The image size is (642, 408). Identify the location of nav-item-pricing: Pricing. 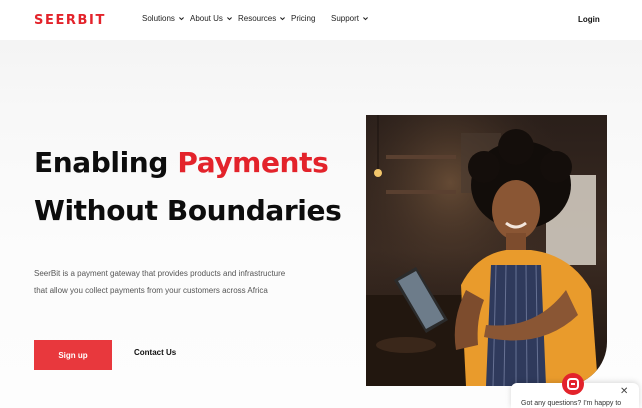
(303, 18).